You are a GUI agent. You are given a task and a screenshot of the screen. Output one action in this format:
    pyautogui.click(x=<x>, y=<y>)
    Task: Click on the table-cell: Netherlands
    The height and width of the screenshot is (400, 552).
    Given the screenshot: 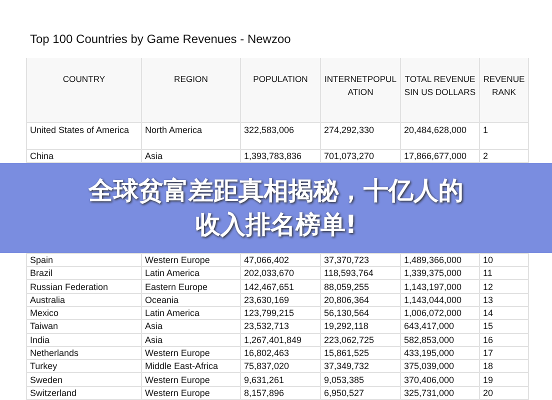 What is the action you would take?
    pyautogui.click(x=84, y=353)
    